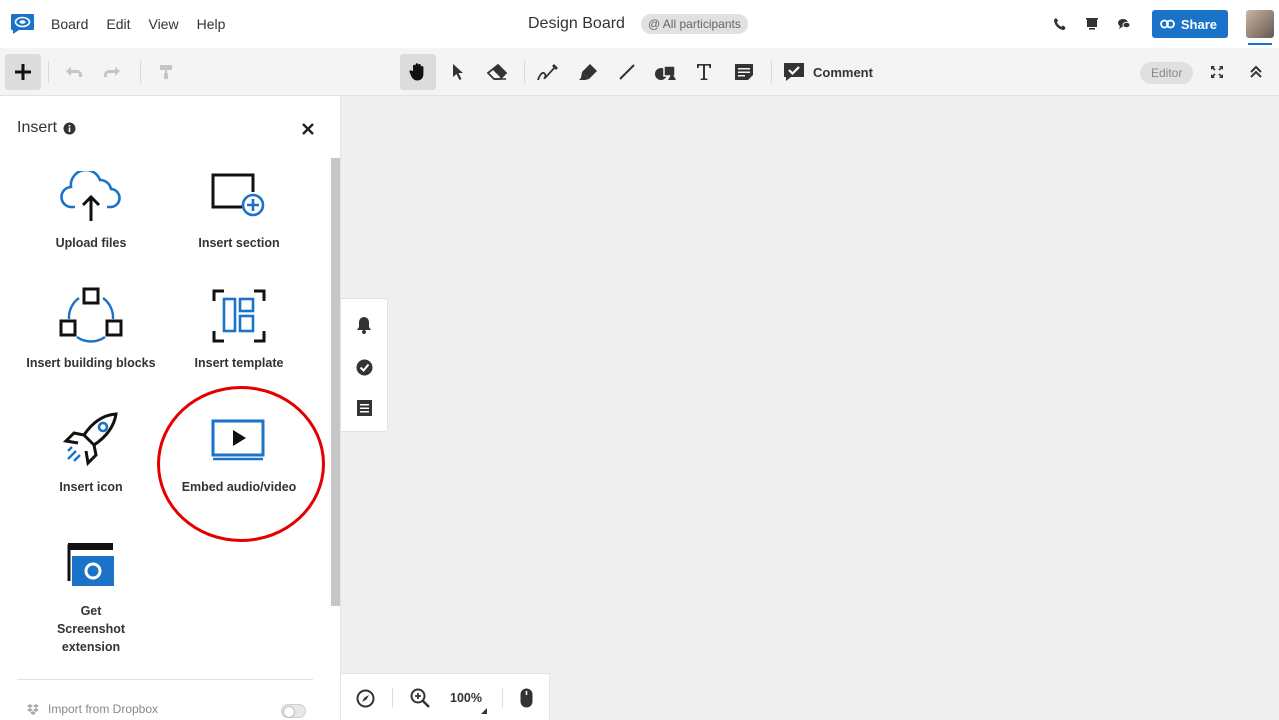 This screenshot has width=1279, height=720. Describe the element at coordinates (90, 439) in the screenshot. I see `rocket-icon` at that location.